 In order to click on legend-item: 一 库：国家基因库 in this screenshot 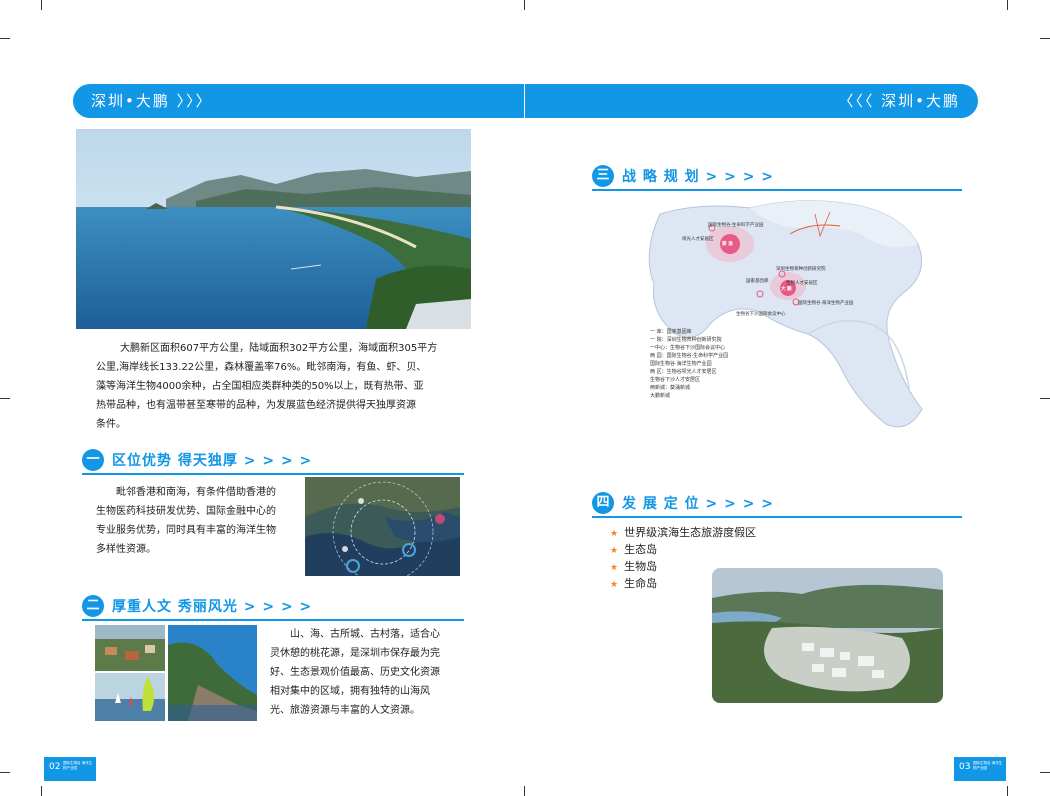, I will do `click(671, 332)`.